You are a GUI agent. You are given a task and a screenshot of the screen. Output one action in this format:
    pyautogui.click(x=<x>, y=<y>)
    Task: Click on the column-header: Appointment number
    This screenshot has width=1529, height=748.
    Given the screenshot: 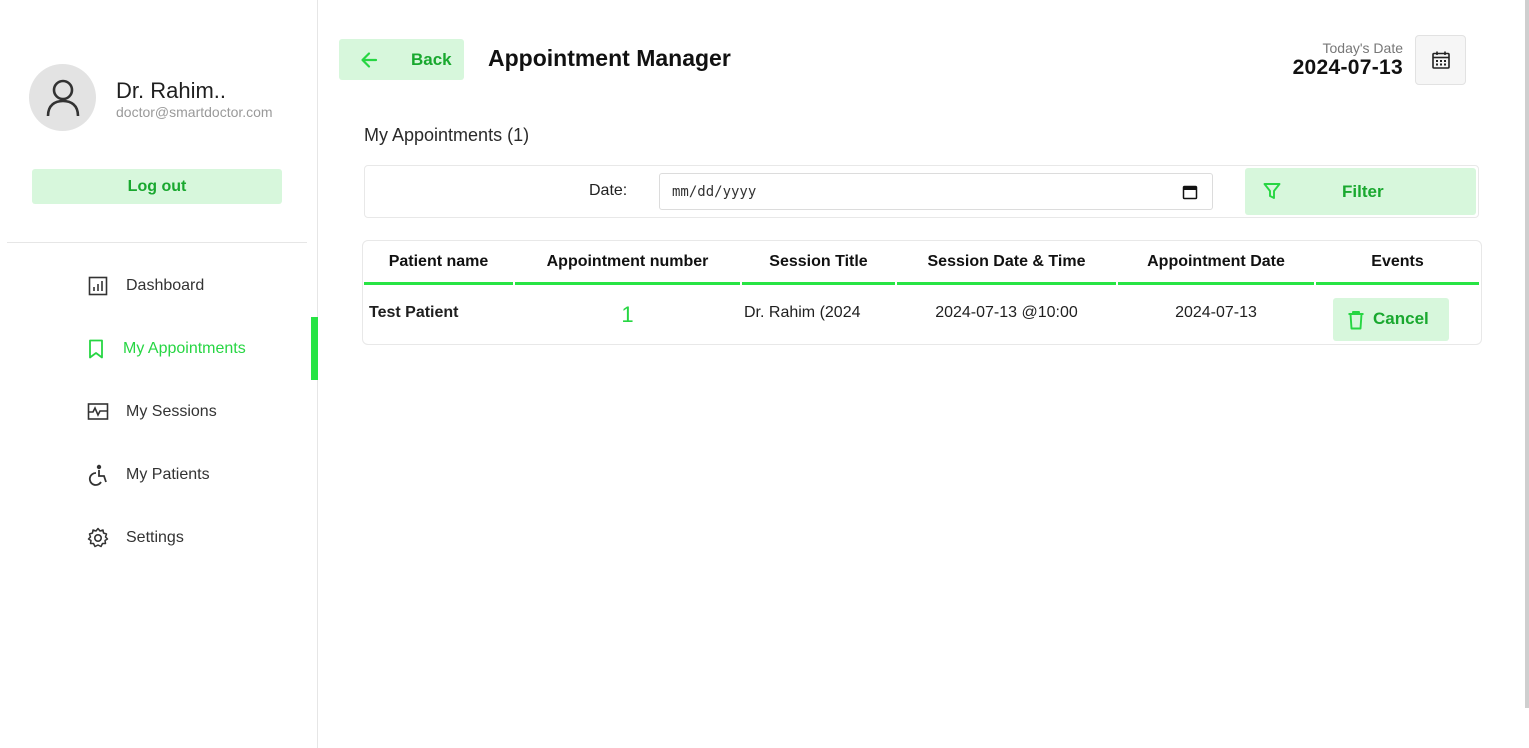 What is the action you would take?
    pyautogui.click(x=627, y=269)
    